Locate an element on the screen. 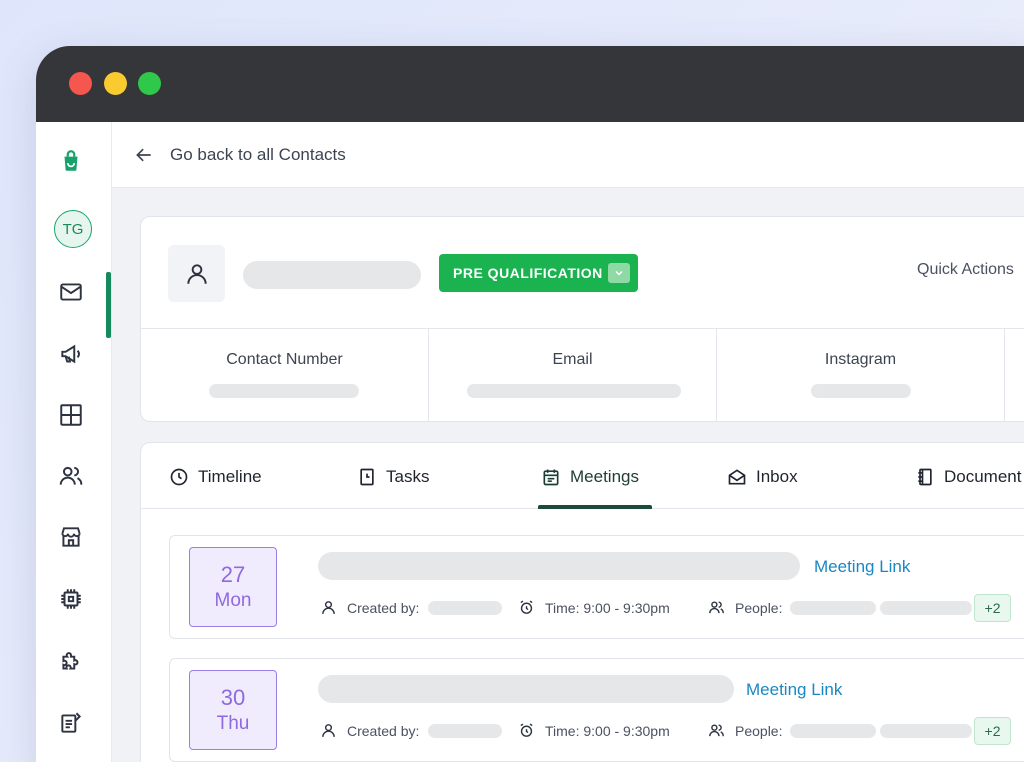 This screenshot has width=1024, height=762. store-icon is located at coordinates (71, 537).